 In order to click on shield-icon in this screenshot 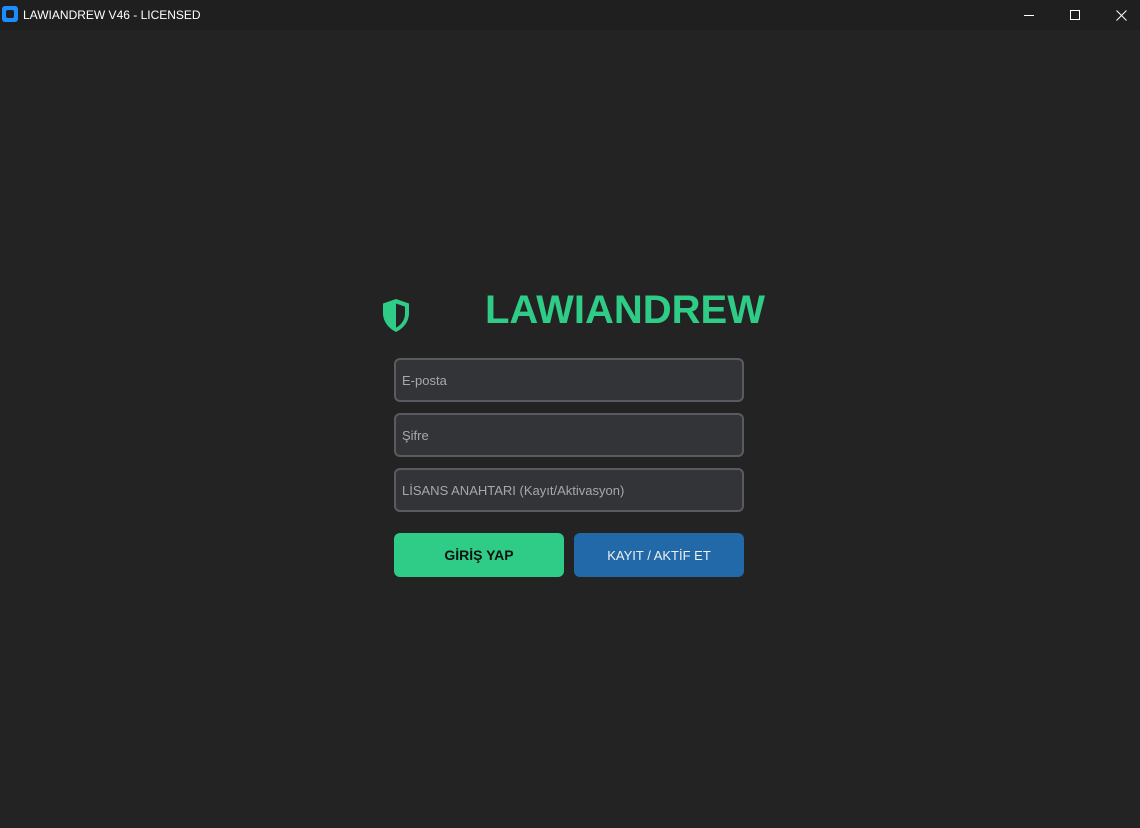, I will do `click(396, 315)`.